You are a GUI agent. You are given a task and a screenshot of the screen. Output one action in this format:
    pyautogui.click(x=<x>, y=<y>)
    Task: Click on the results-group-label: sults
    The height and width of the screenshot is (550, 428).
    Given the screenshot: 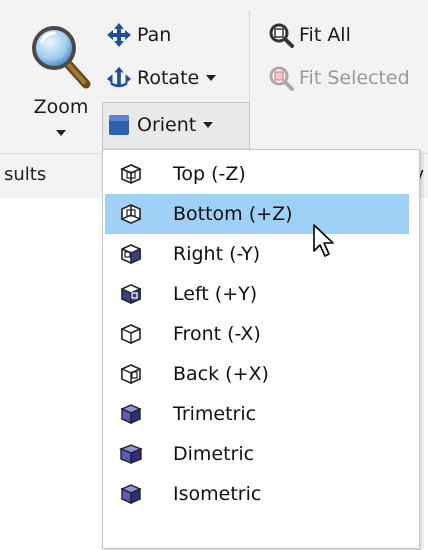 What is the action you would take?
    pyautogui.click(x=25, y=174)
    